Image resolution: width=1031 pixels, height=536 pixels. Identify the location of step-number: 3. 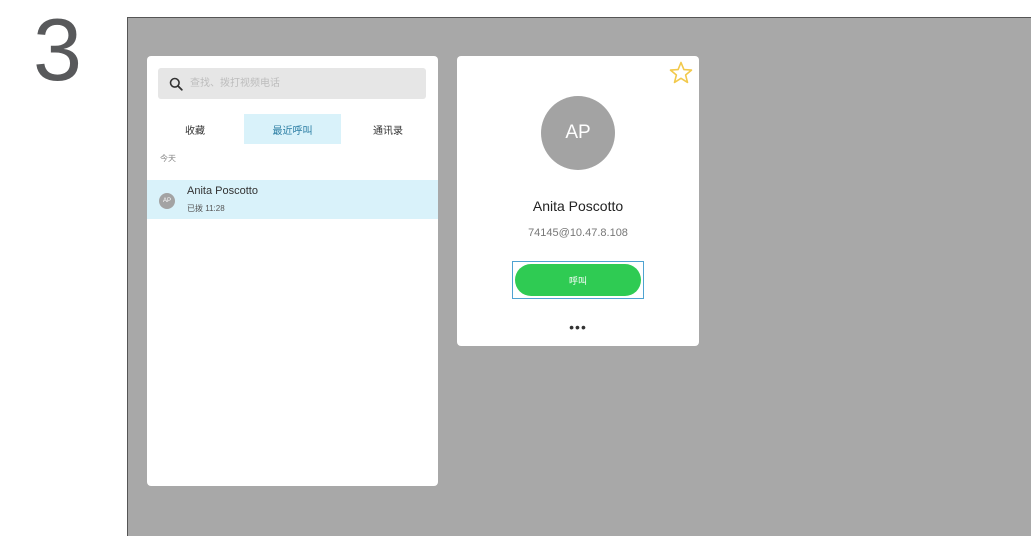
(57, 49).